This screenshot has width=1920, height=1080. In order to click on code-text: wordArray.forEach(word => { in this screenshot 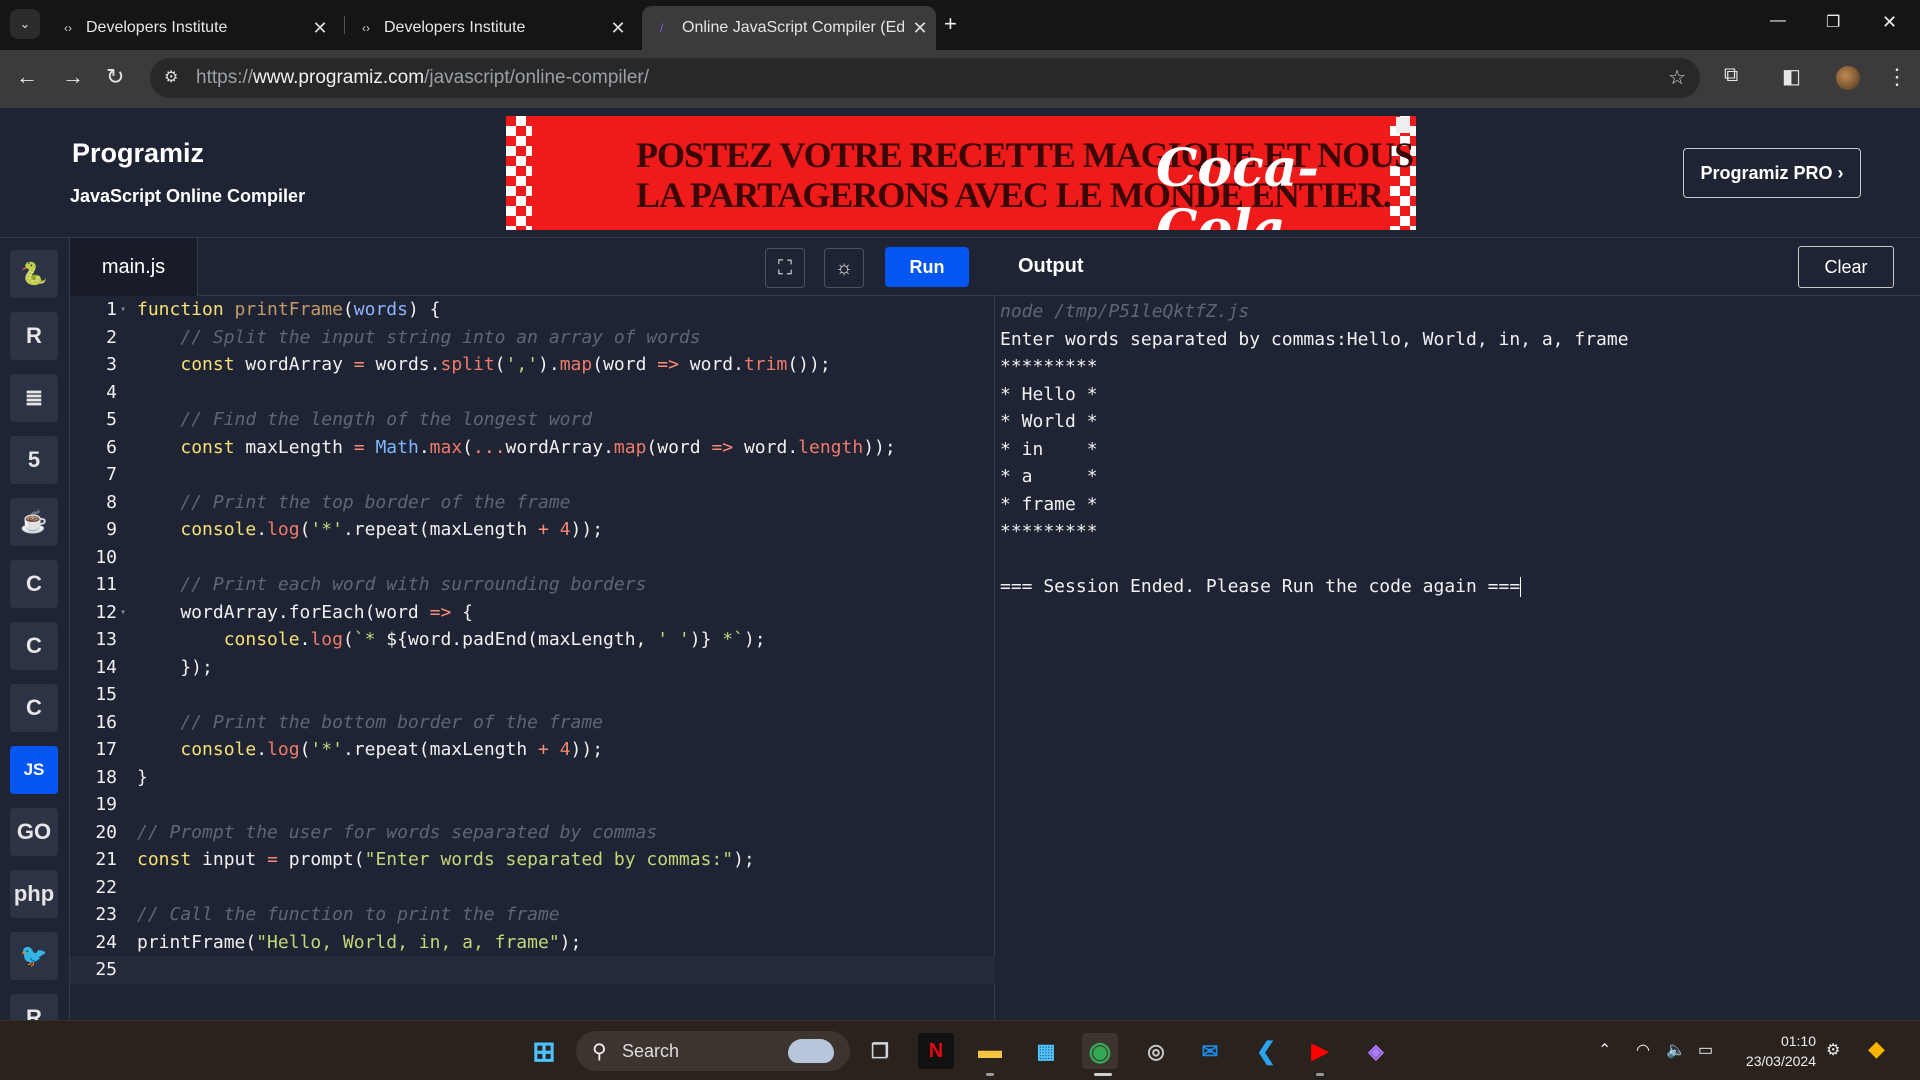, I will do `click(305, 612)`.